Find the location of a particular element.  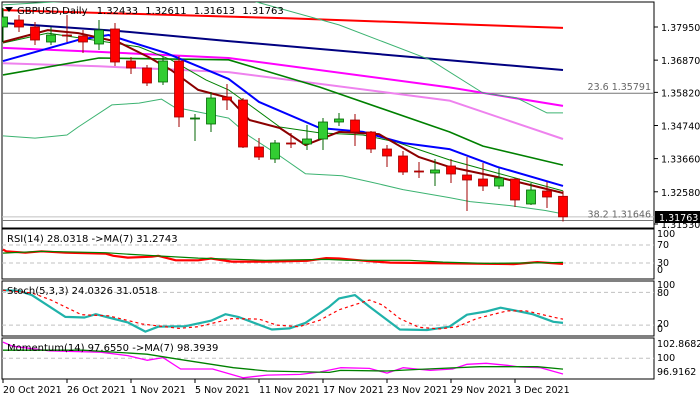

ohlc-open: 1.32433 is located at coordinates (117, 11).